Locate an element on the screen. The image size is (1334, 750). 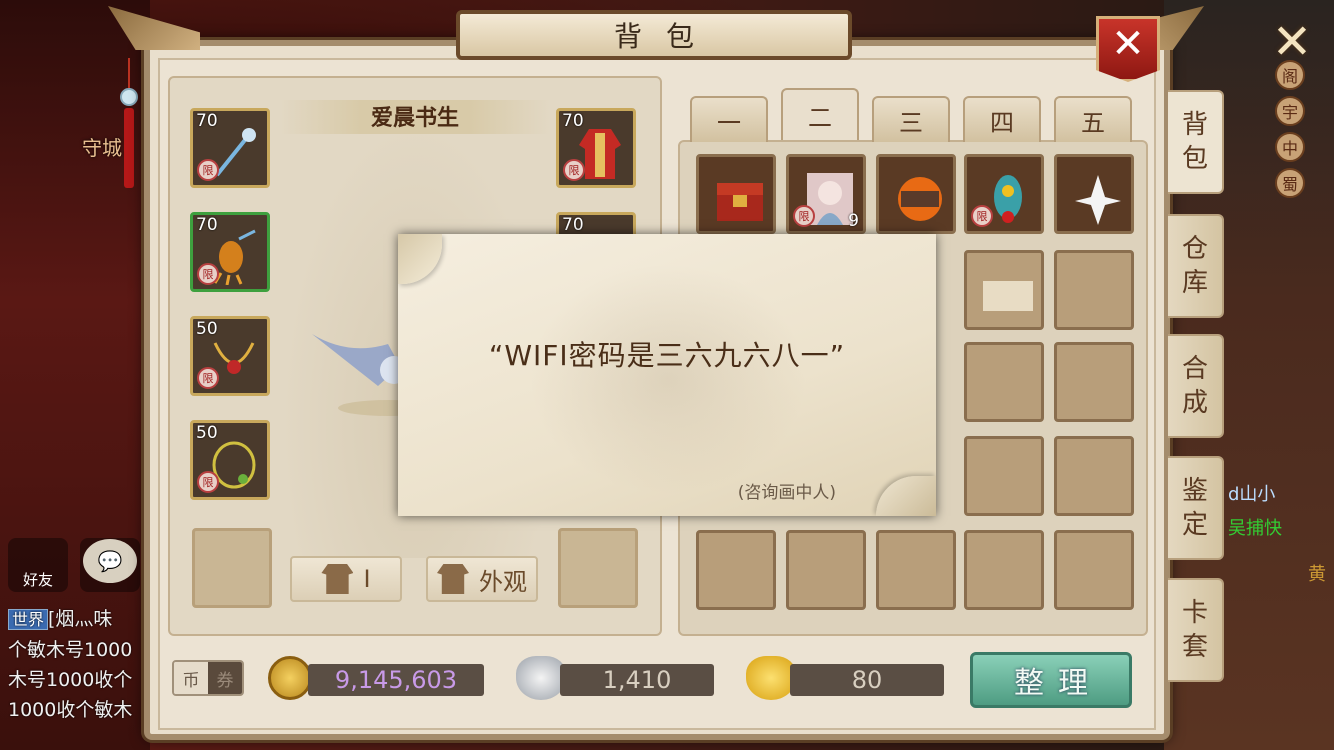
dialog-source: (咨询画中人) is located at coordinates (786, 493).